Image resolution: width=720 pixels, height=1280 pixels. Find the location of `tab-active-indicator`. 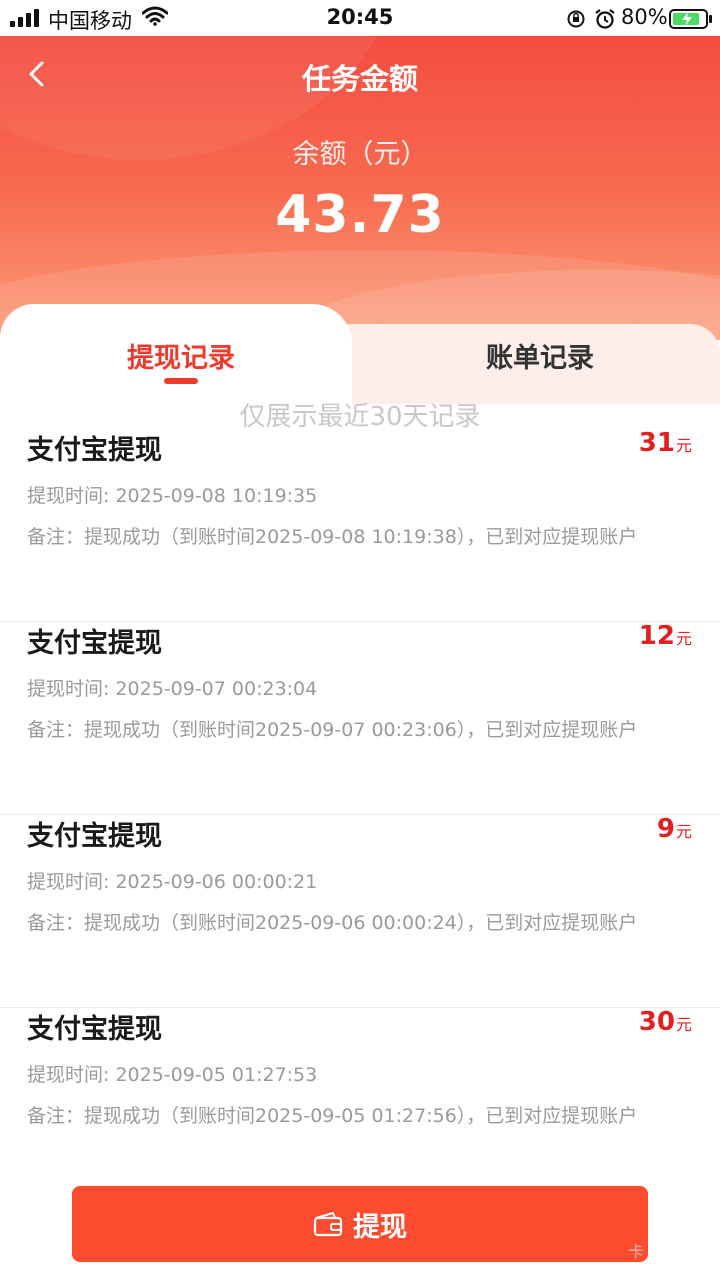

tab-active-indicator is located at coordinates (181, 381).